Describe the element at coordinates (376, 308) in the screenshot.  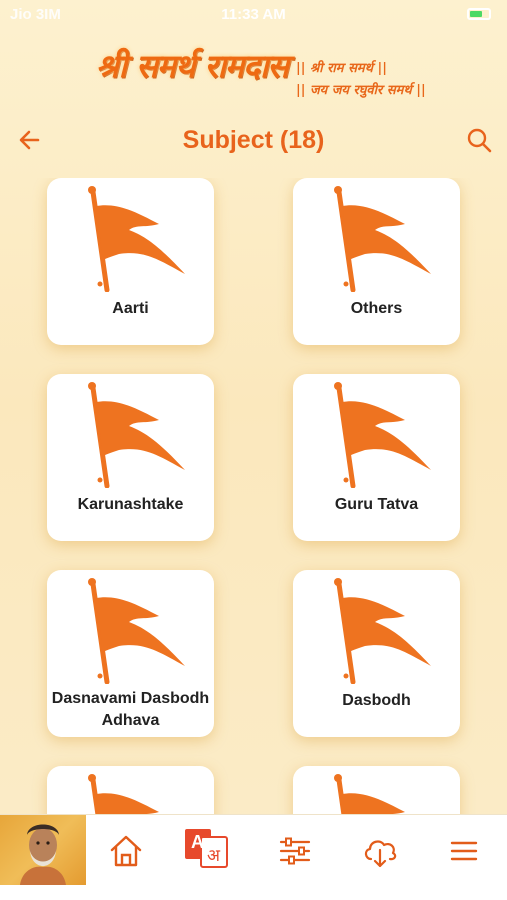
I see `subject-label: Others` at that location.